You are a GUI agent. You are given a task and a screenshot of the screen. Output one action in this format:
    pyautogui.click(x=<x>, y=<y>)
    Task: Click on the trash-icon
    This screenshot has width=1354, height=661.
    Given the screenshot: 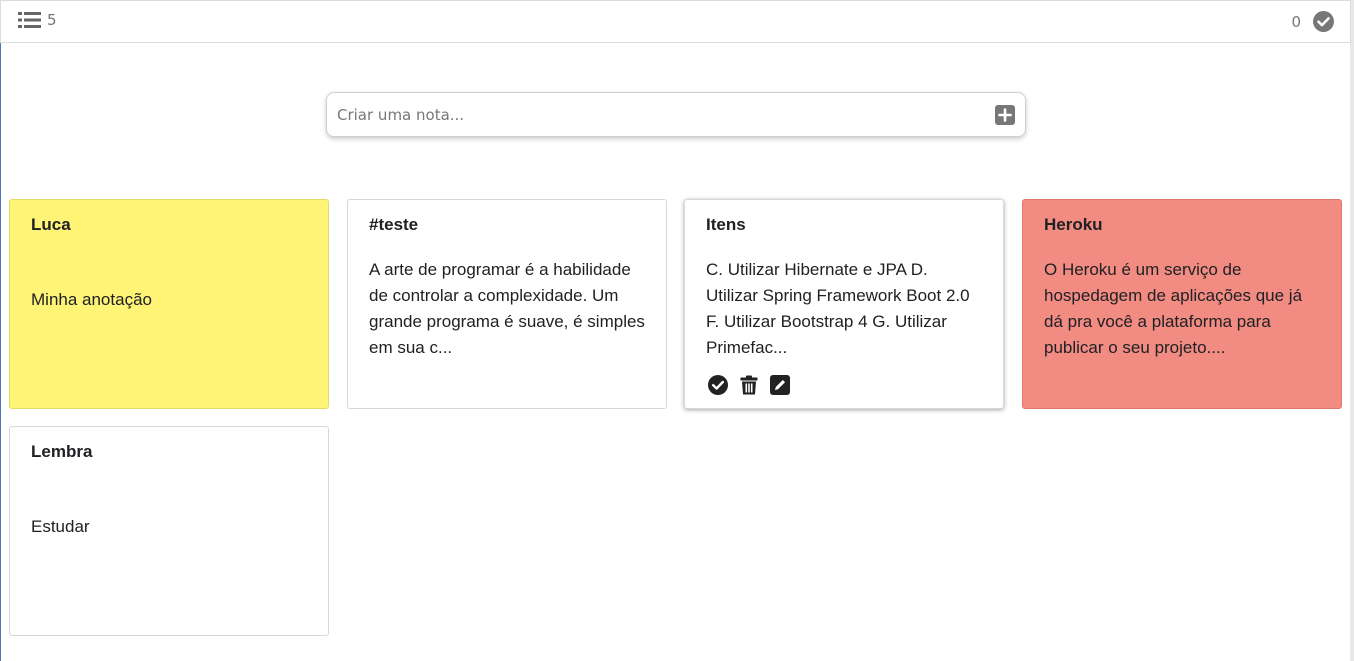 What is the action you would take?
    pyautogui.click(x=749, y=385)
    